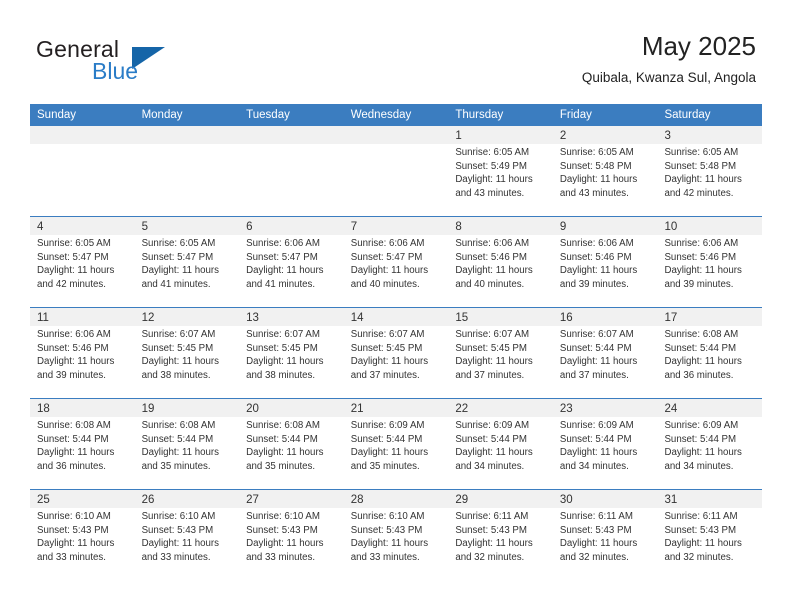 The image size is (792, 612). What do you see at coordinates (74, 243) in the screenshot?
I see `sunrise-text: Sunrise: 6:05 AM` at bounding box center [74, 243].